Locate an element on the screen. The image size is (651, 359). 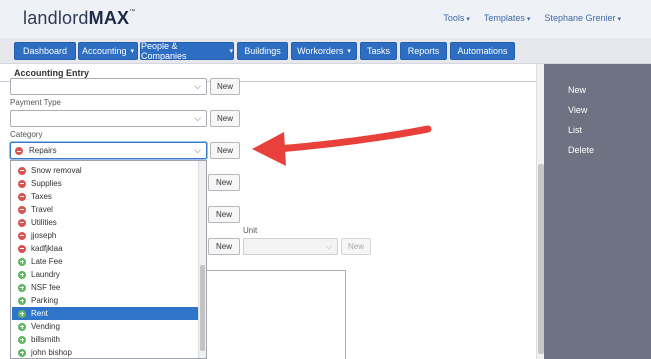
category-select: Repairs ⌵ is located at coordinates (108, 150).